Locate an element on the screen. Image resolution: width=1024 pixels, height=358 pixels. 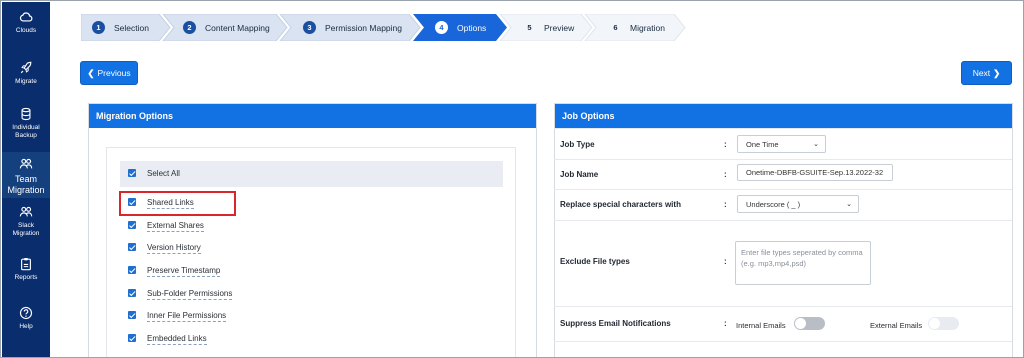
replace-label: Replace special characters with is located at coordinates (620, 204).